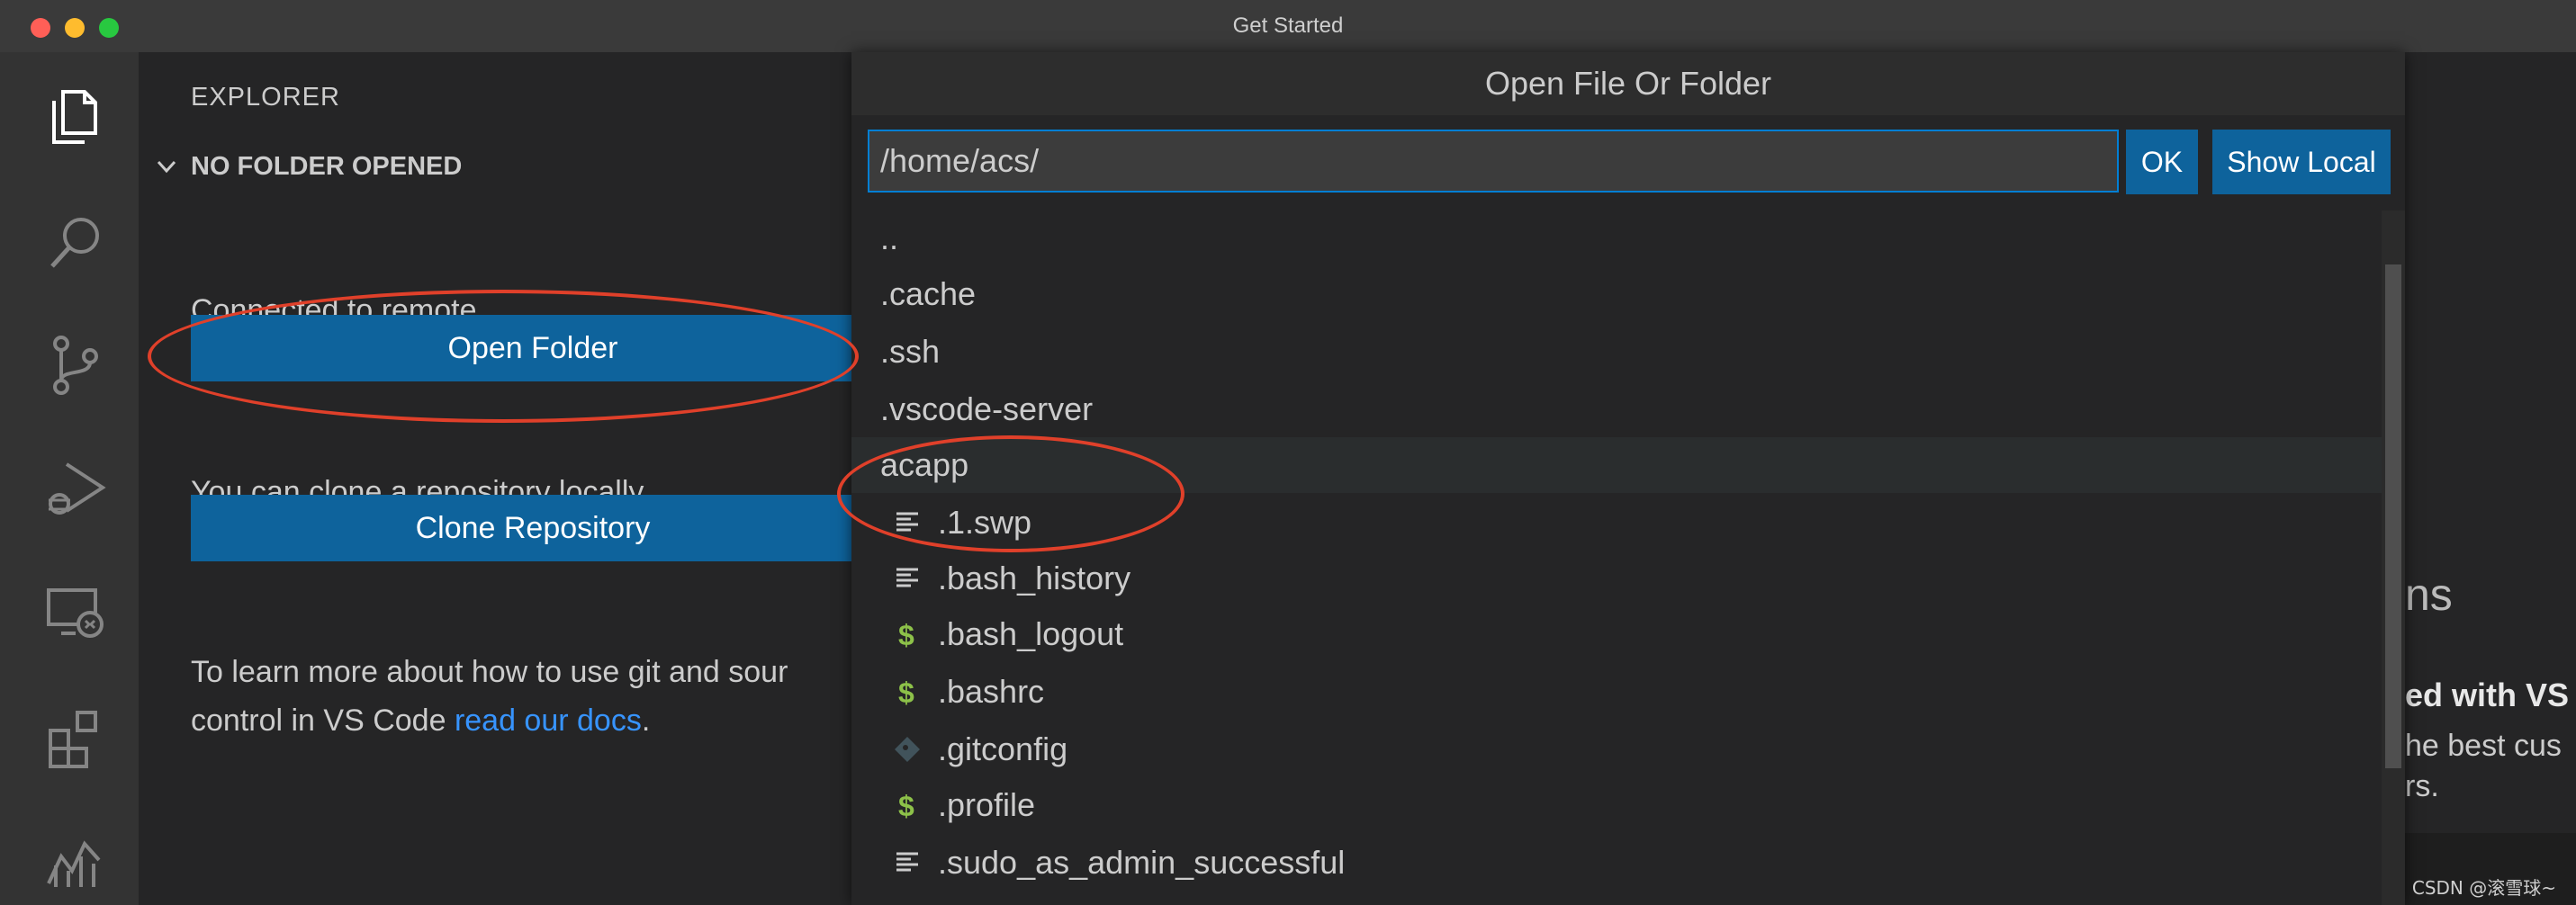 The image size is (2576, 905). I want to click on path-input, so click(1493, 161).